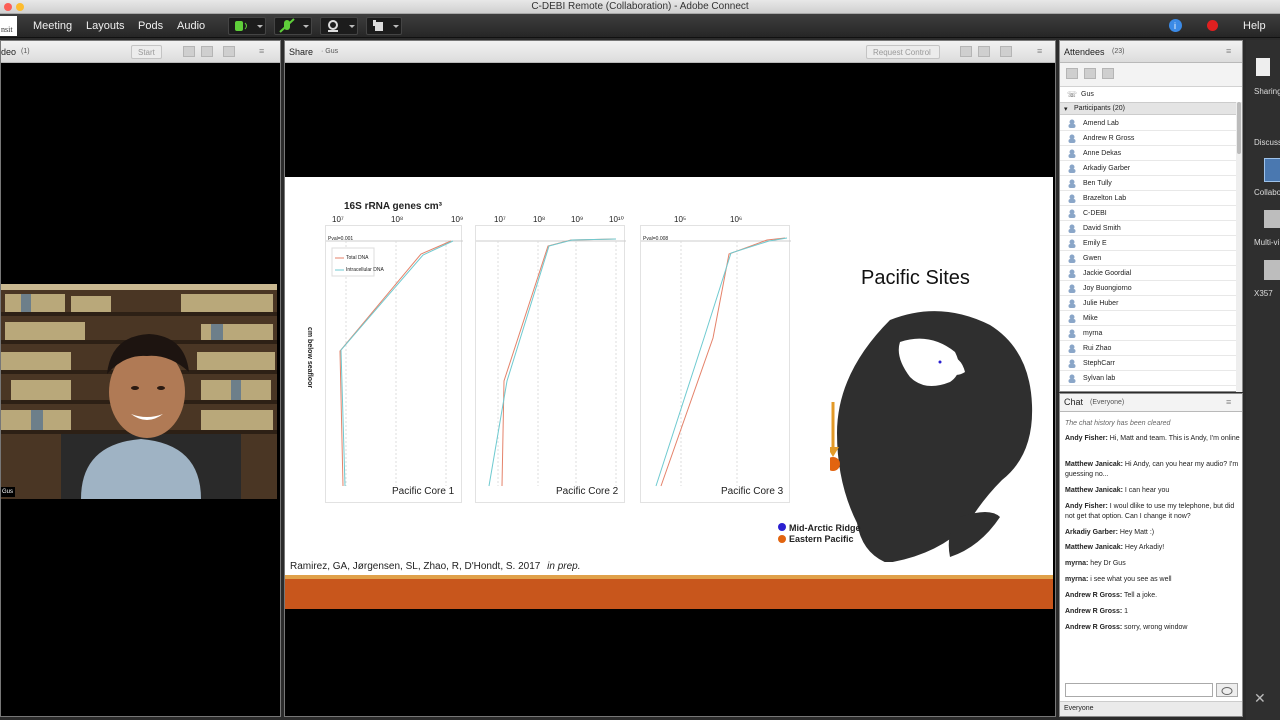 This screenshot has width=1280, height=720. Describe the element at coordinates (1109, 138) in the screenshot. I see `participant-name: Andrew R Gross` at that location.